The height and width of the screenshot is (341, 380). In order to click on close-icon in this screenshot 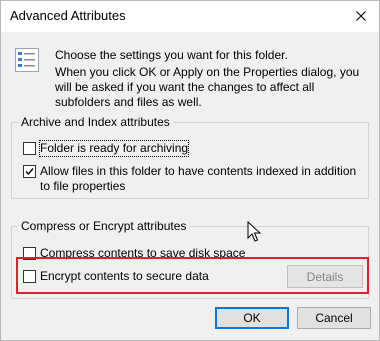, I will do `click(361, 16)`.